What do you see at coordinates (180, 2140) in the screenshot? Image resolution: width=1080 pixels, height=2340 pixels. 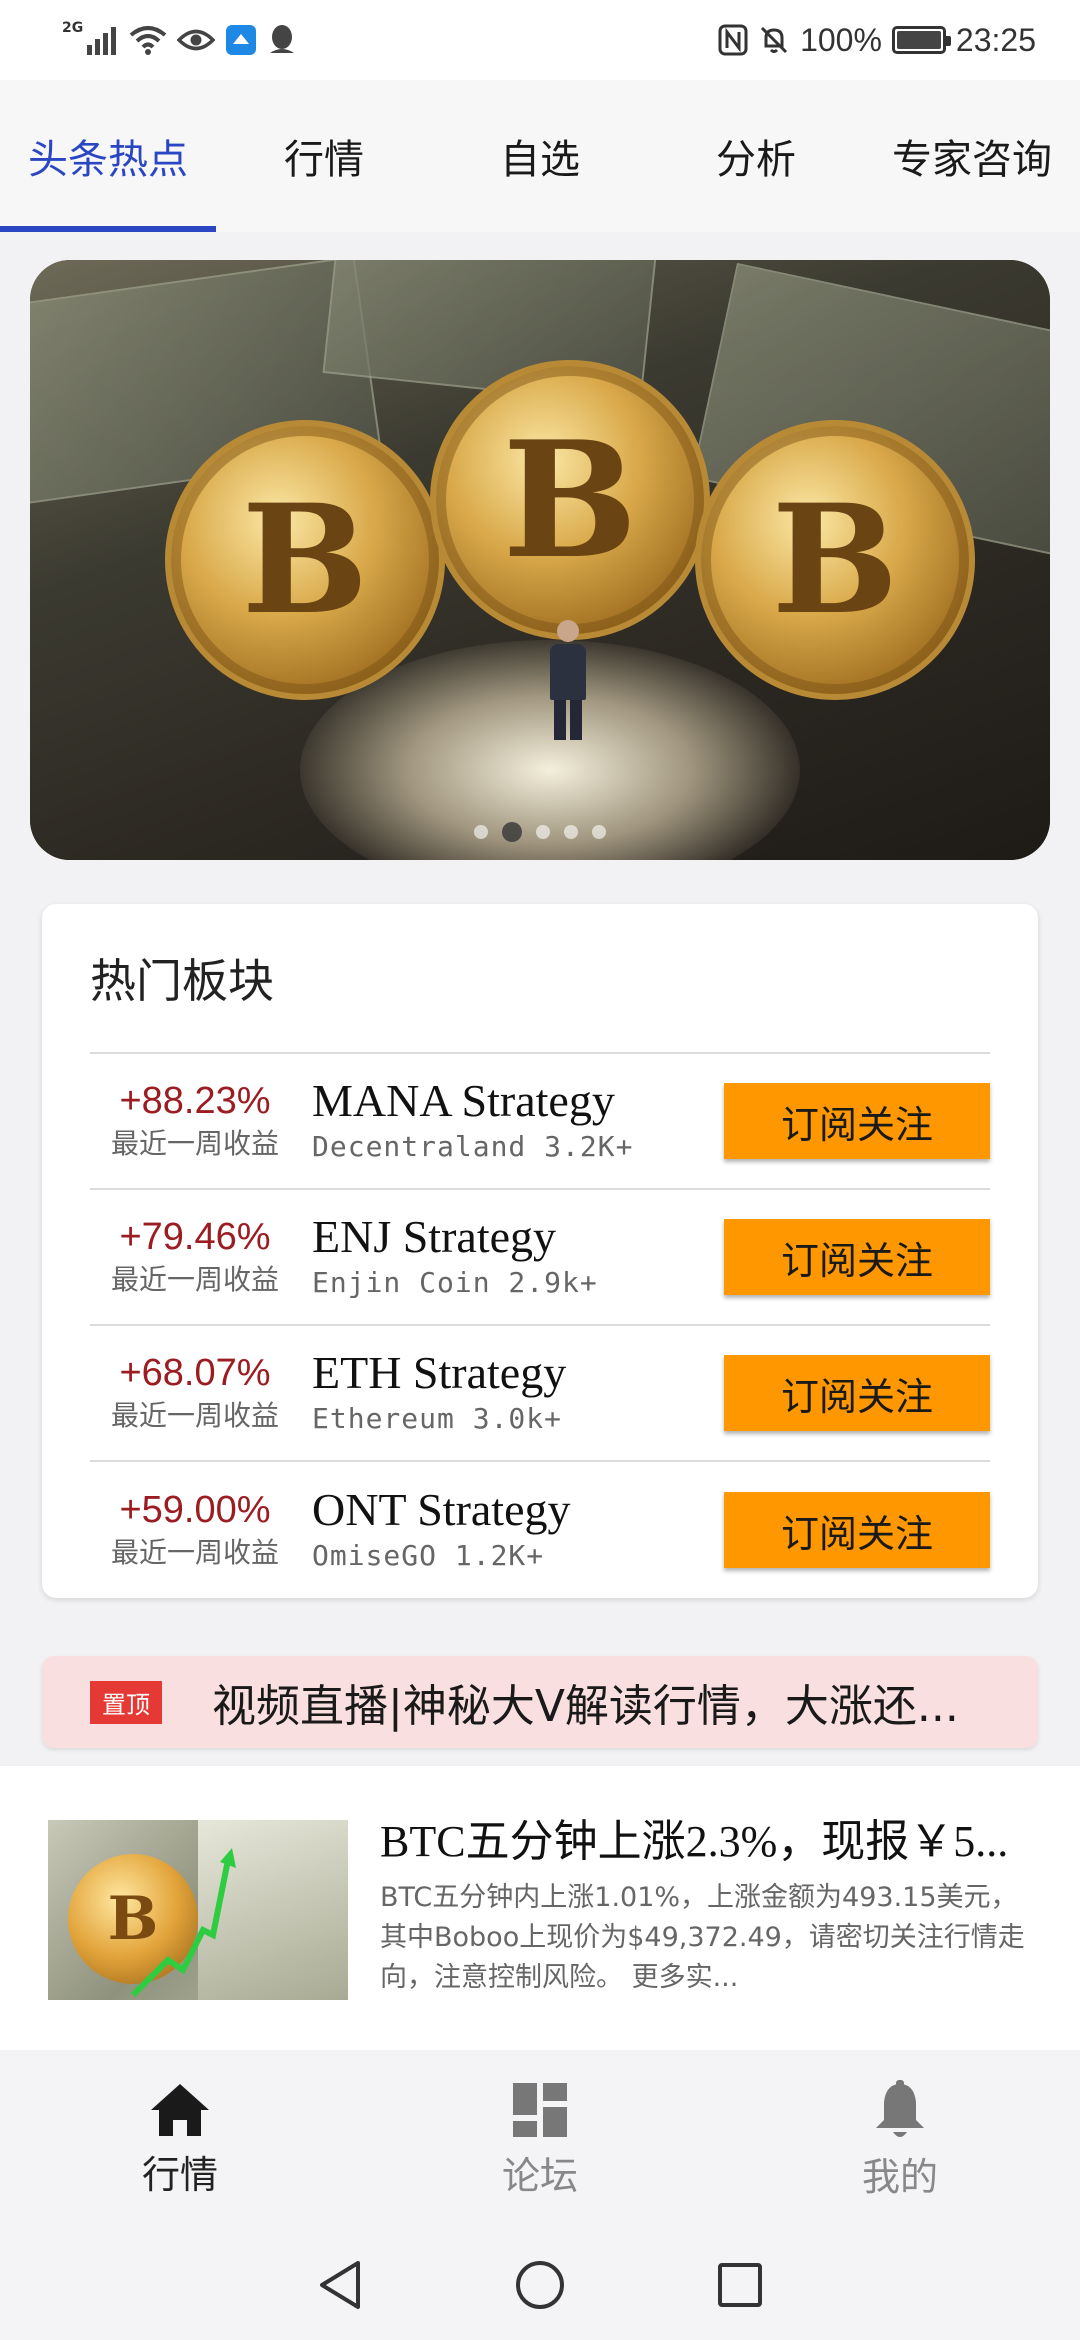 I see `nav-market: 行情` at bounding box center [180, 2140].